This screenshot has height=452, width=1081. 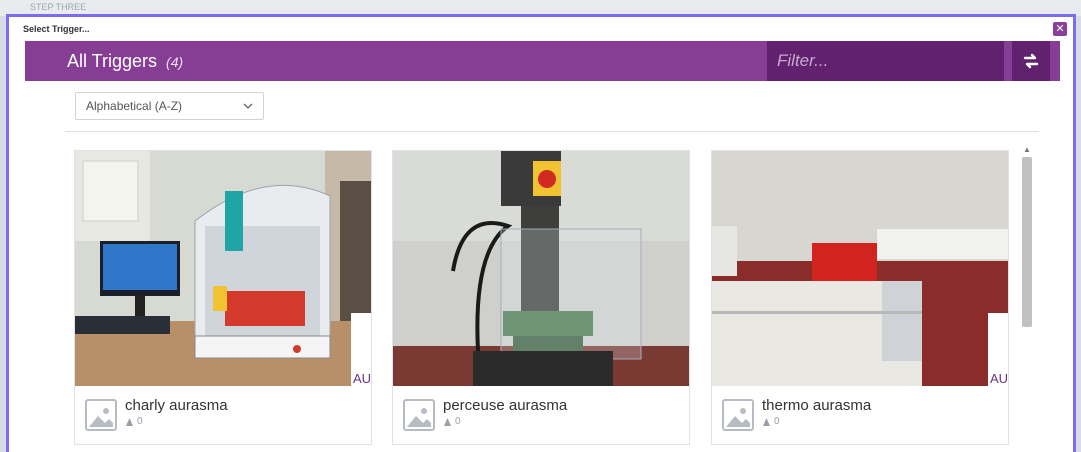 I want to click on dialog-titlebar: Select Trigger... ✕, so click(x=541, y=29).